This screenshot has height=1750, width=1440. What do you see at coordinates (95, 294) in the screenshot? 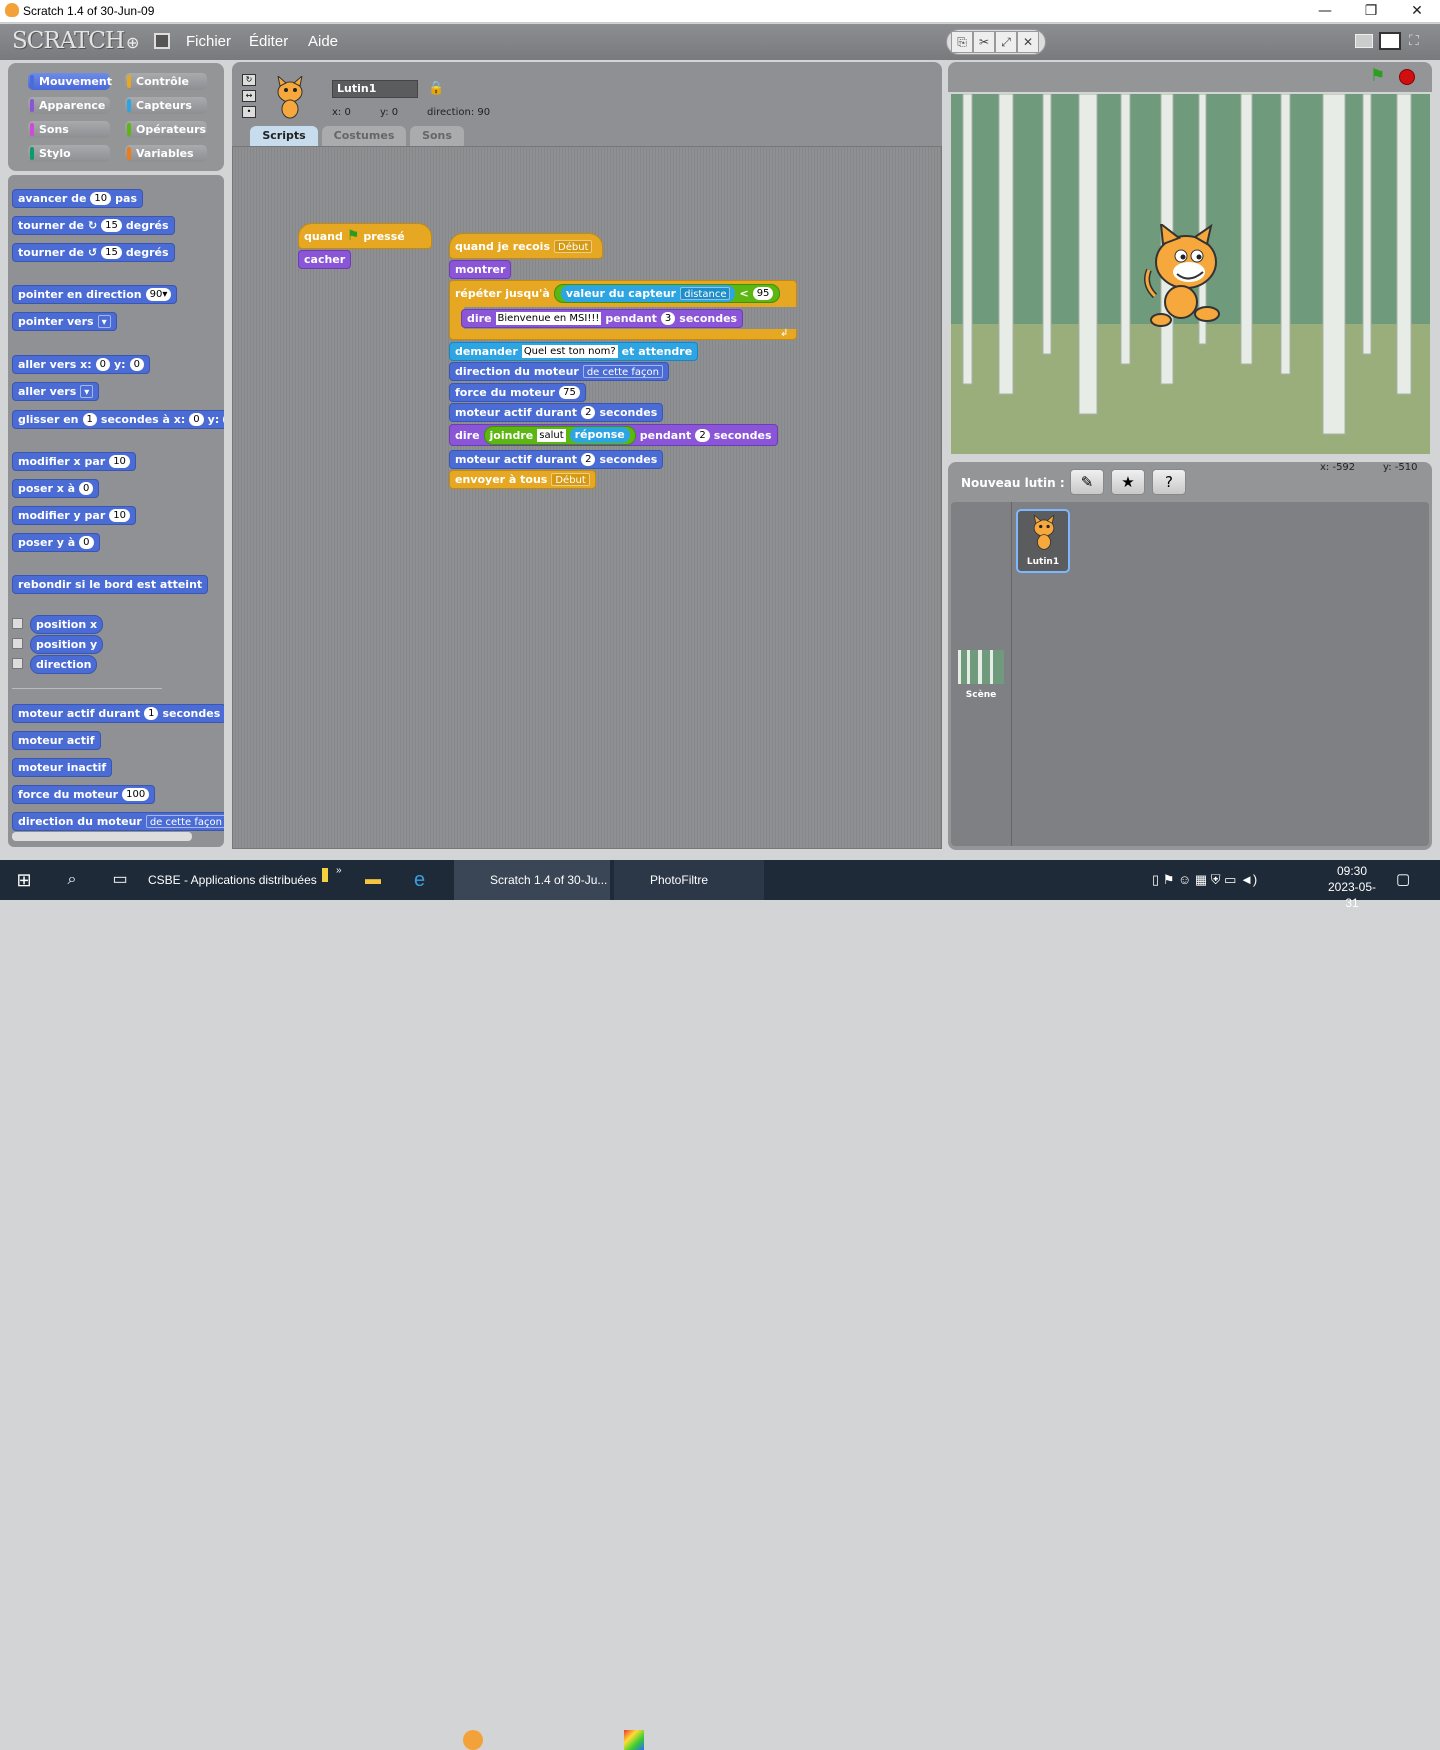
I see `block-point-direction: pointer en direction 90▾` at bounding box center [95, 294].